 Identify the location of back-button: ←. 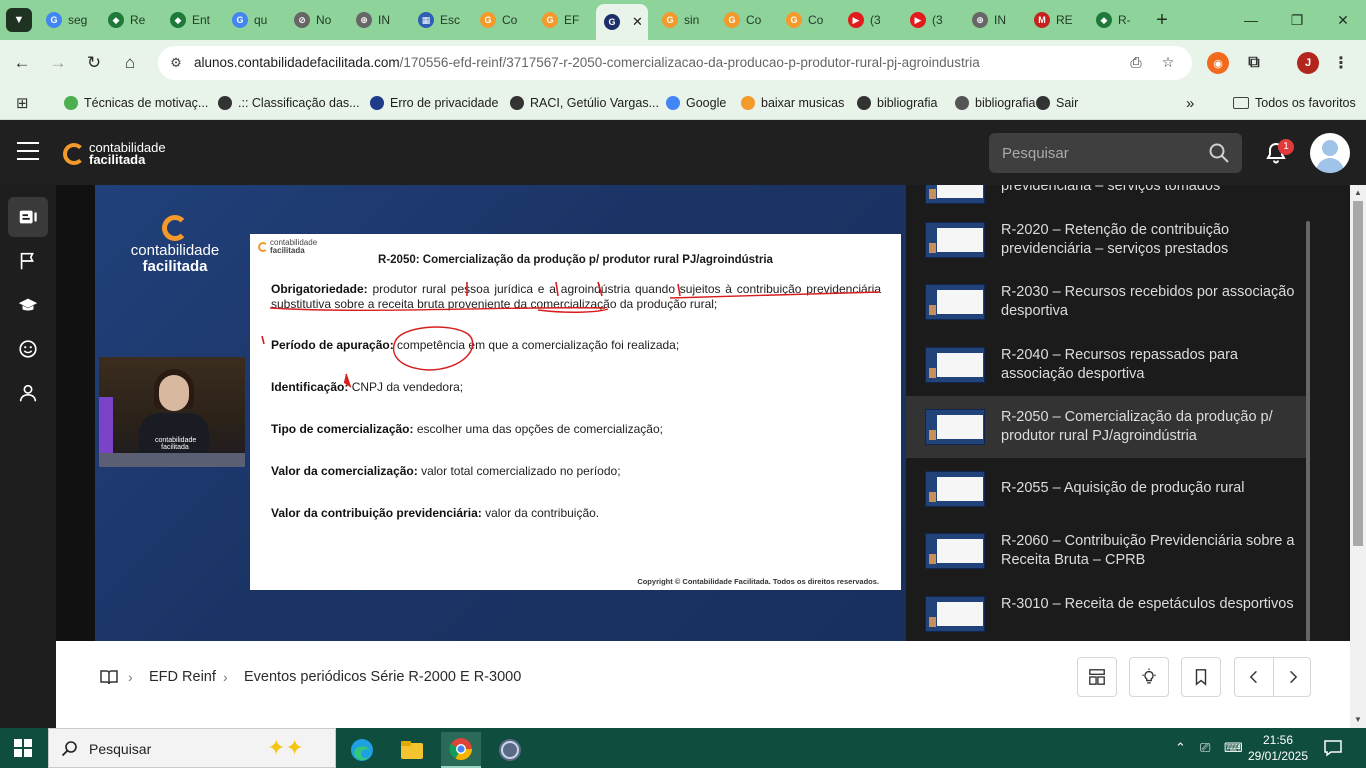
(22, 63).